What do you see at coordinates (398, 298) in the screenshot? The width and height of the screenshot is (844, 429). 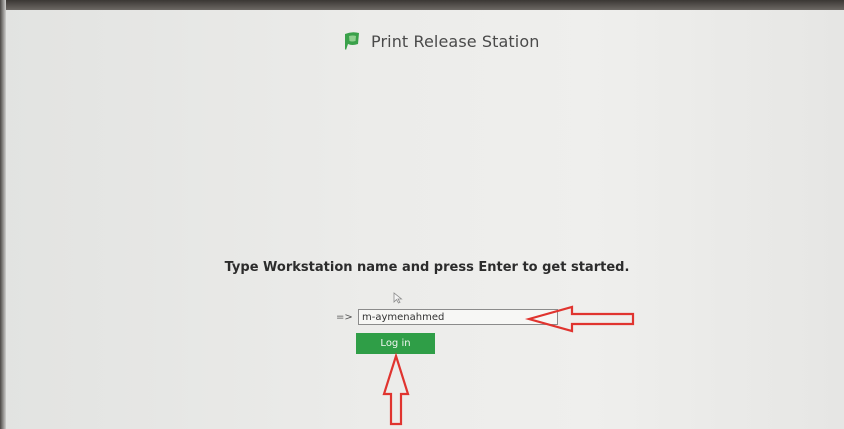 I see `mouse-cursor-icon` at bounding box center [398, 298].